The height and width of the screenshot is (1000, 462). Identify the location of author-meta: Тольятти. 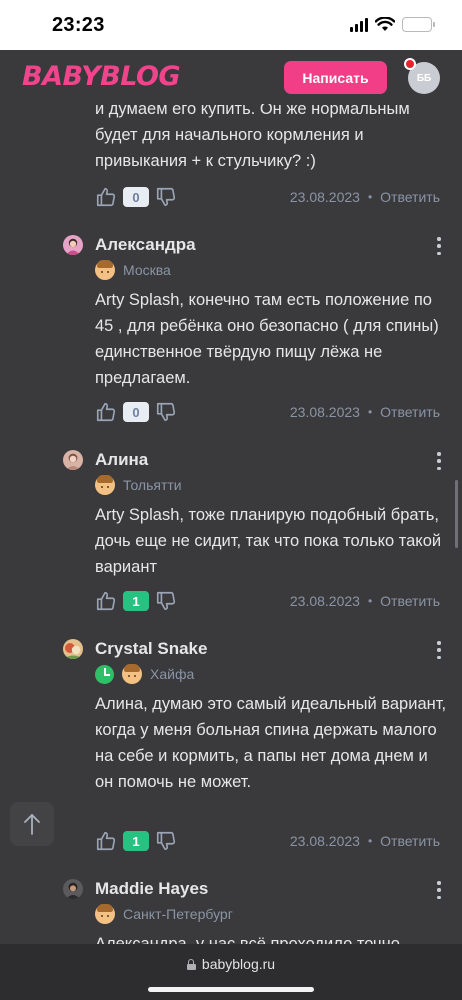
(138, 485).